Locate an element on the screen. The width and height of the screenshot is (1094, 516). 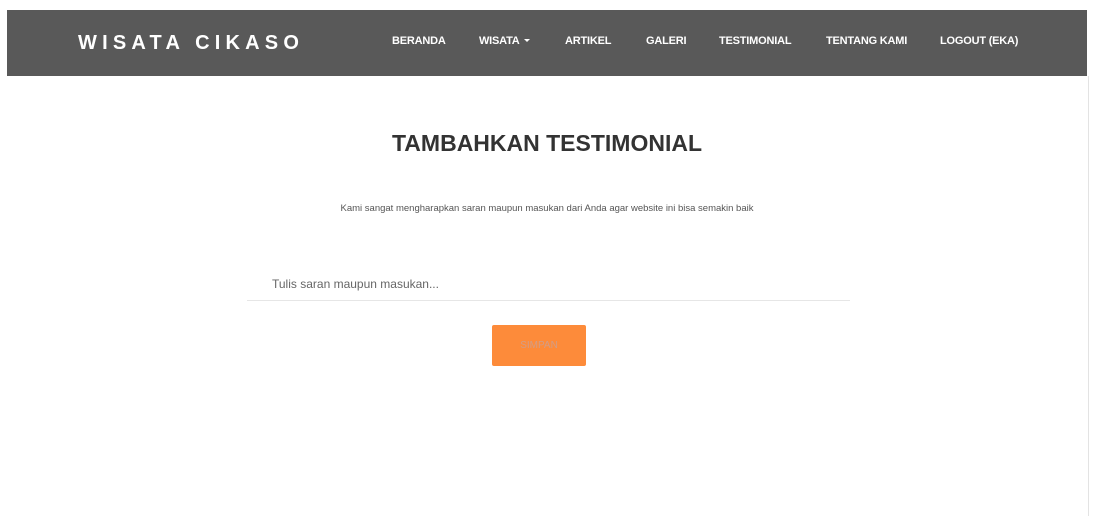
testimonial-field-container is located at coordinates (548, 284).